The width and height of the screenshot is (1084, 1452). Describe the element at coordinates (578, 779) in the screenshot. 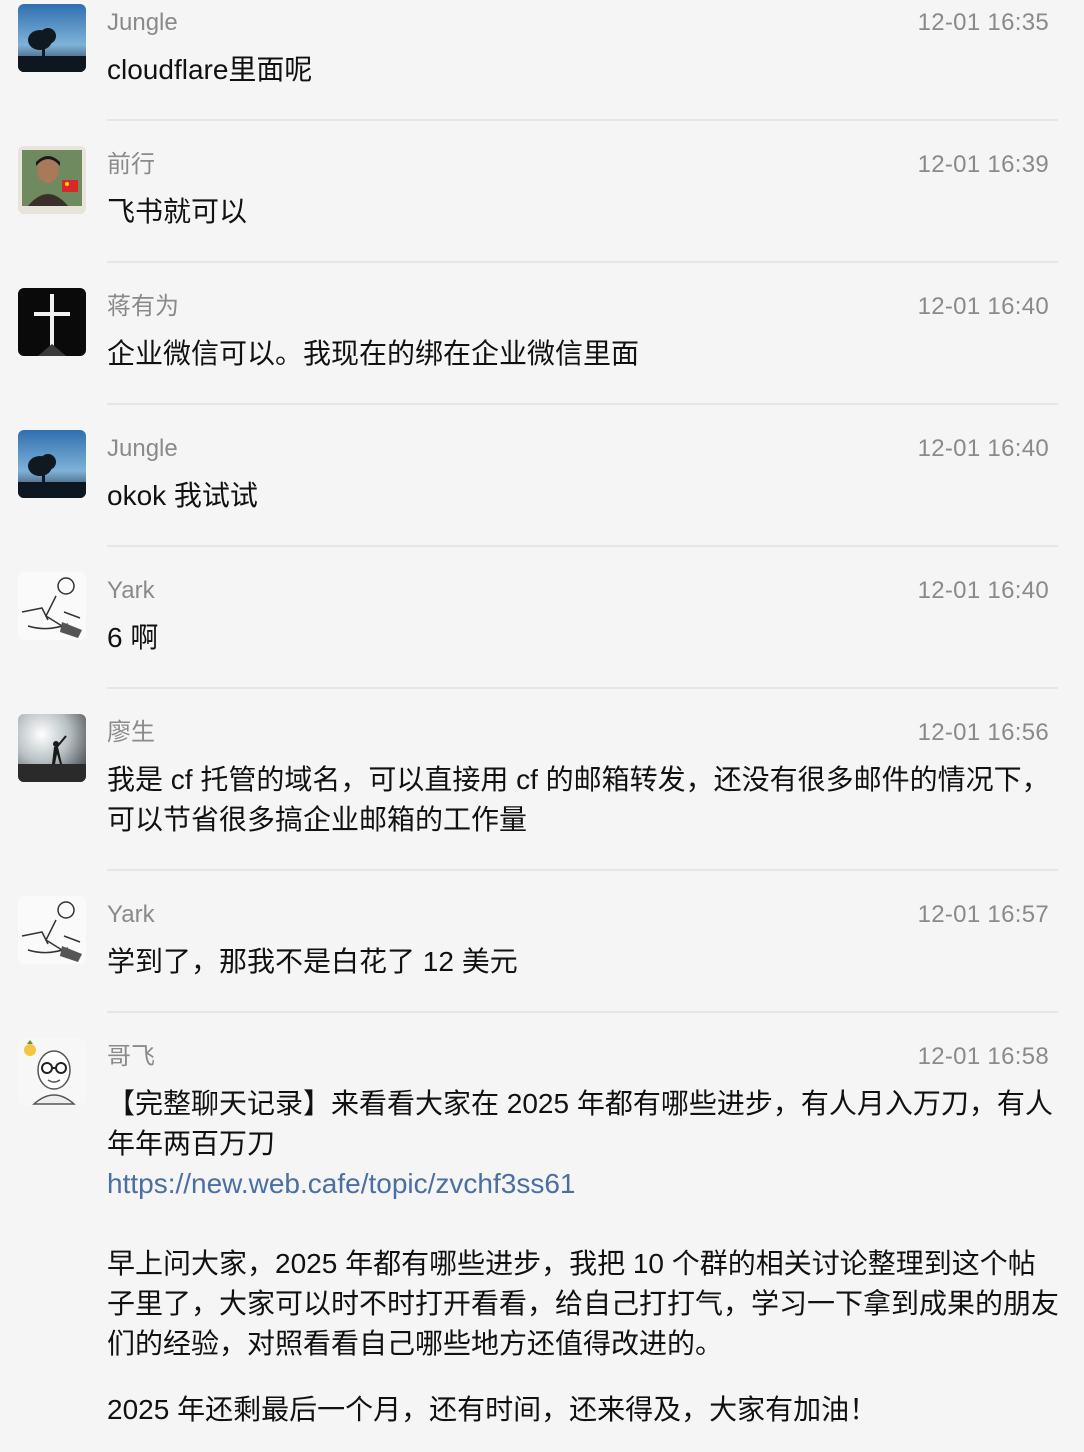

I see `message-line: 我是 cf 托管的域名，可以直接用 cf 的邮箱转发，还没有很多邮件的情况下，` at that location.